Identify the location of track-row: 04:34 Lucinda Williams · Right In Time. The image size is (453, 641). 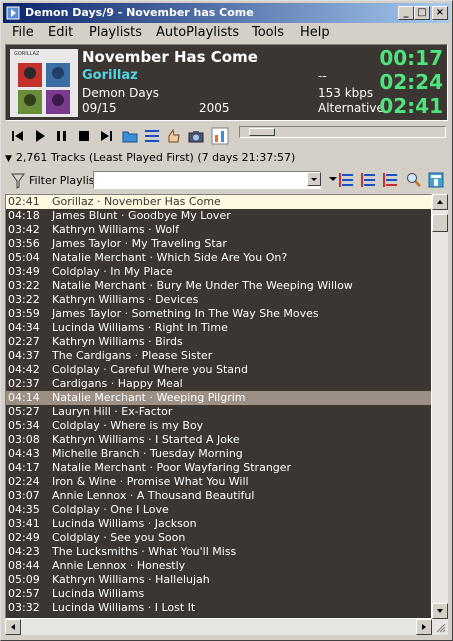
(218, 328).